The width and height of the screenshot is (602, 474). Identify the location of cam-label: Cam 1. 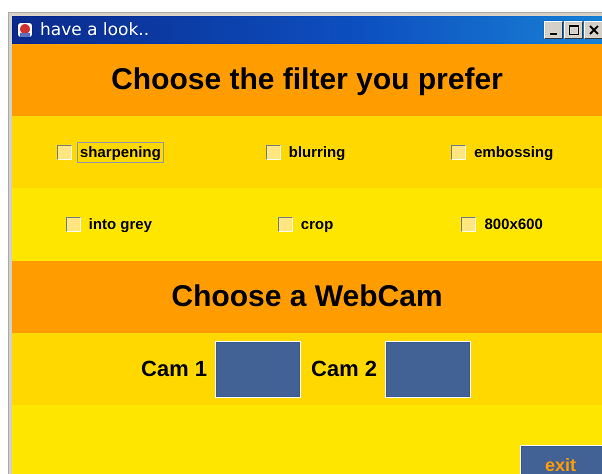
(173, 369).